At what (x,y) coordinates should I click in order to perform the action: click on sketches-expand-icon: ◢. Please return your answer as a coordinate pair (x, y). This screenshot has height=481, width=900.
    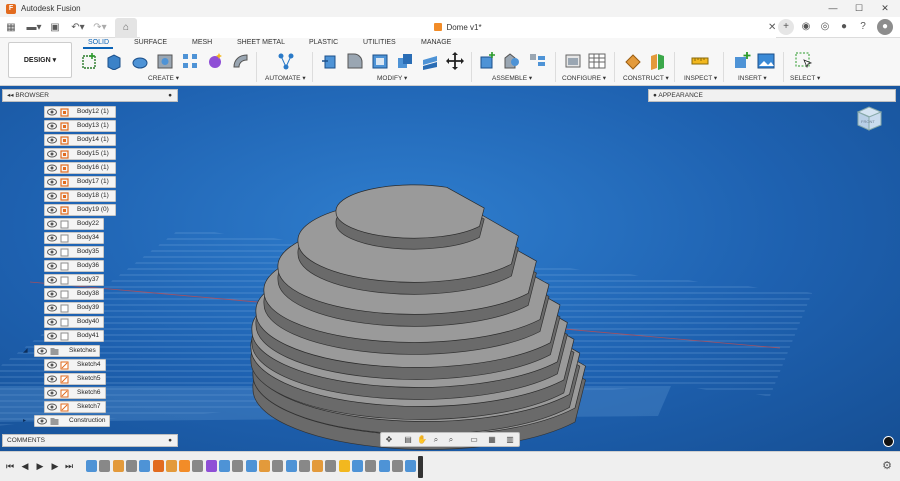
    Looking at the image, I should click on (26, 351).